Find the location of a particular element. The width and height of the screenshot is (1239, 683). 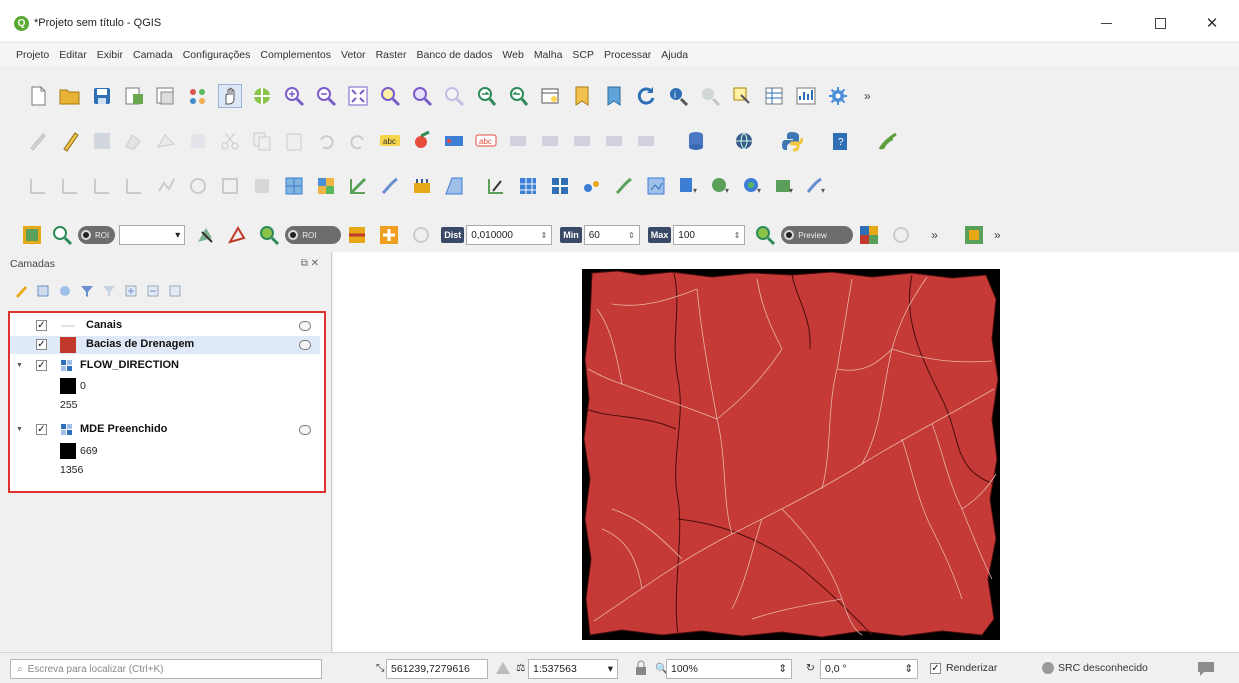

zoom-out-icon is located at coordinates (326, 96).